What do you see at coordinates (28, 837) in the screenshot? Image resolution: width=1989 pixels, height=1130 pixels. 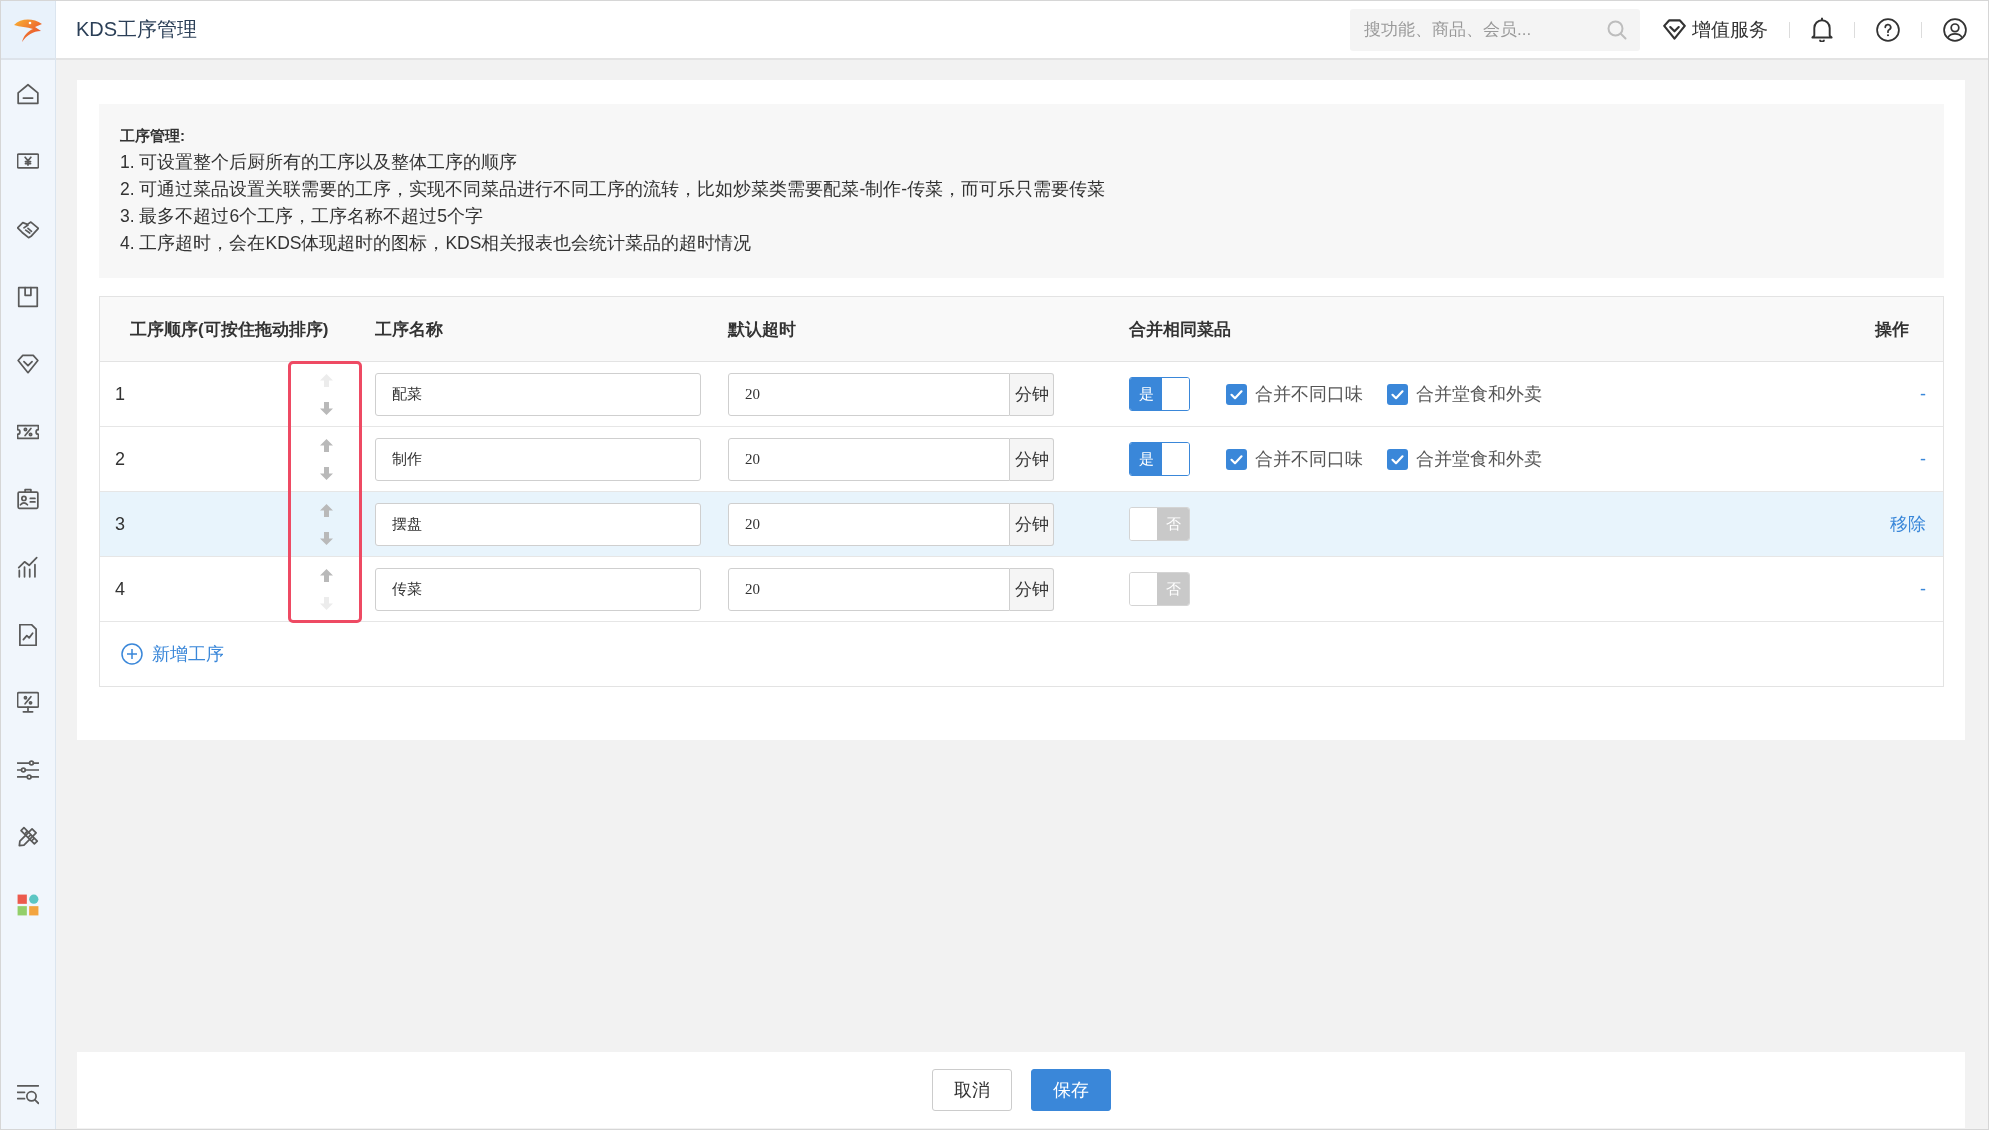 I see `pencil-ruler-icon` at bounding box center [28, 837].